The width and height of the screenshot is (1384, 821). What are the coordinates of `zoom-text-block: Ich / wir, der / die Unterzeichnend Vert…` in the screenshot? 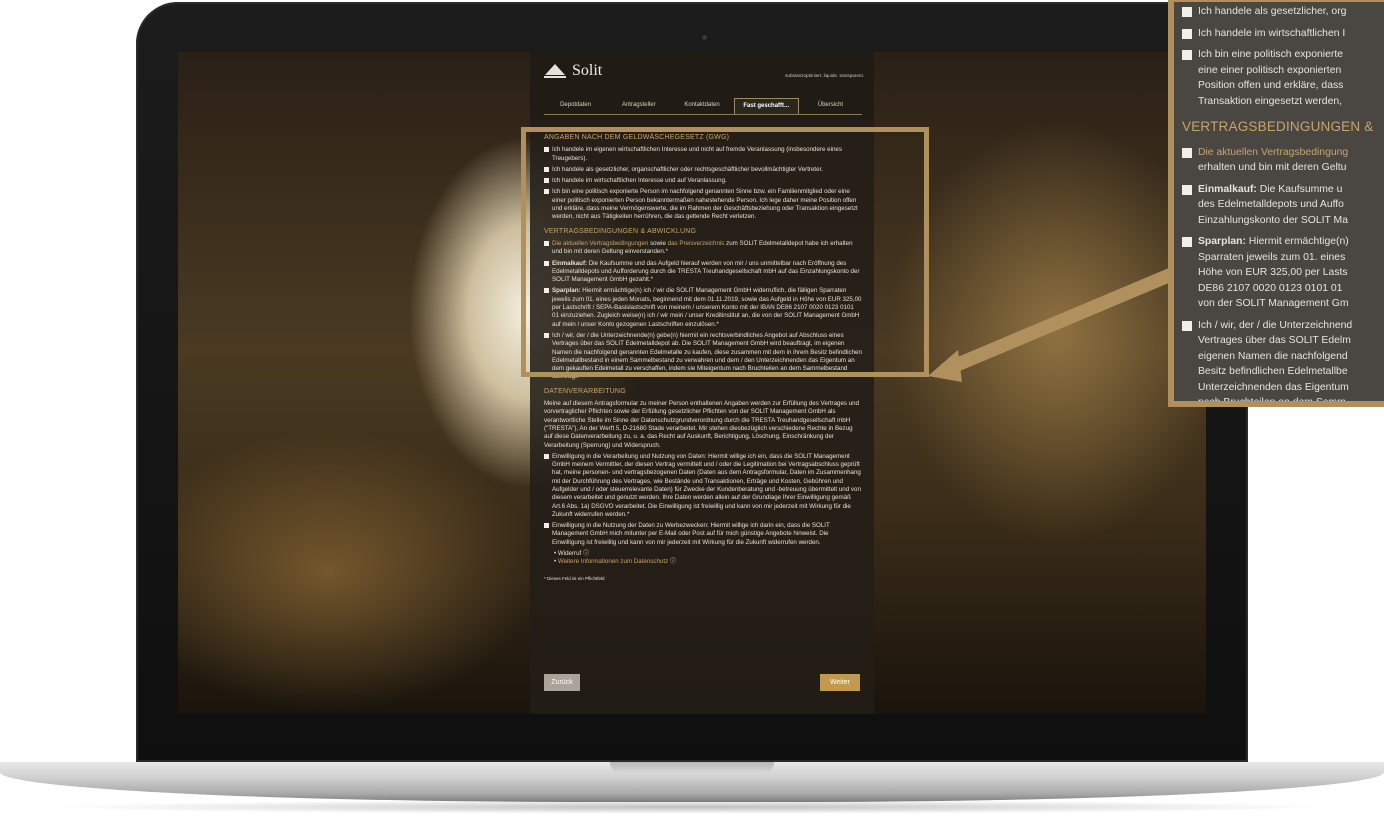 It's located at (1275, 362).